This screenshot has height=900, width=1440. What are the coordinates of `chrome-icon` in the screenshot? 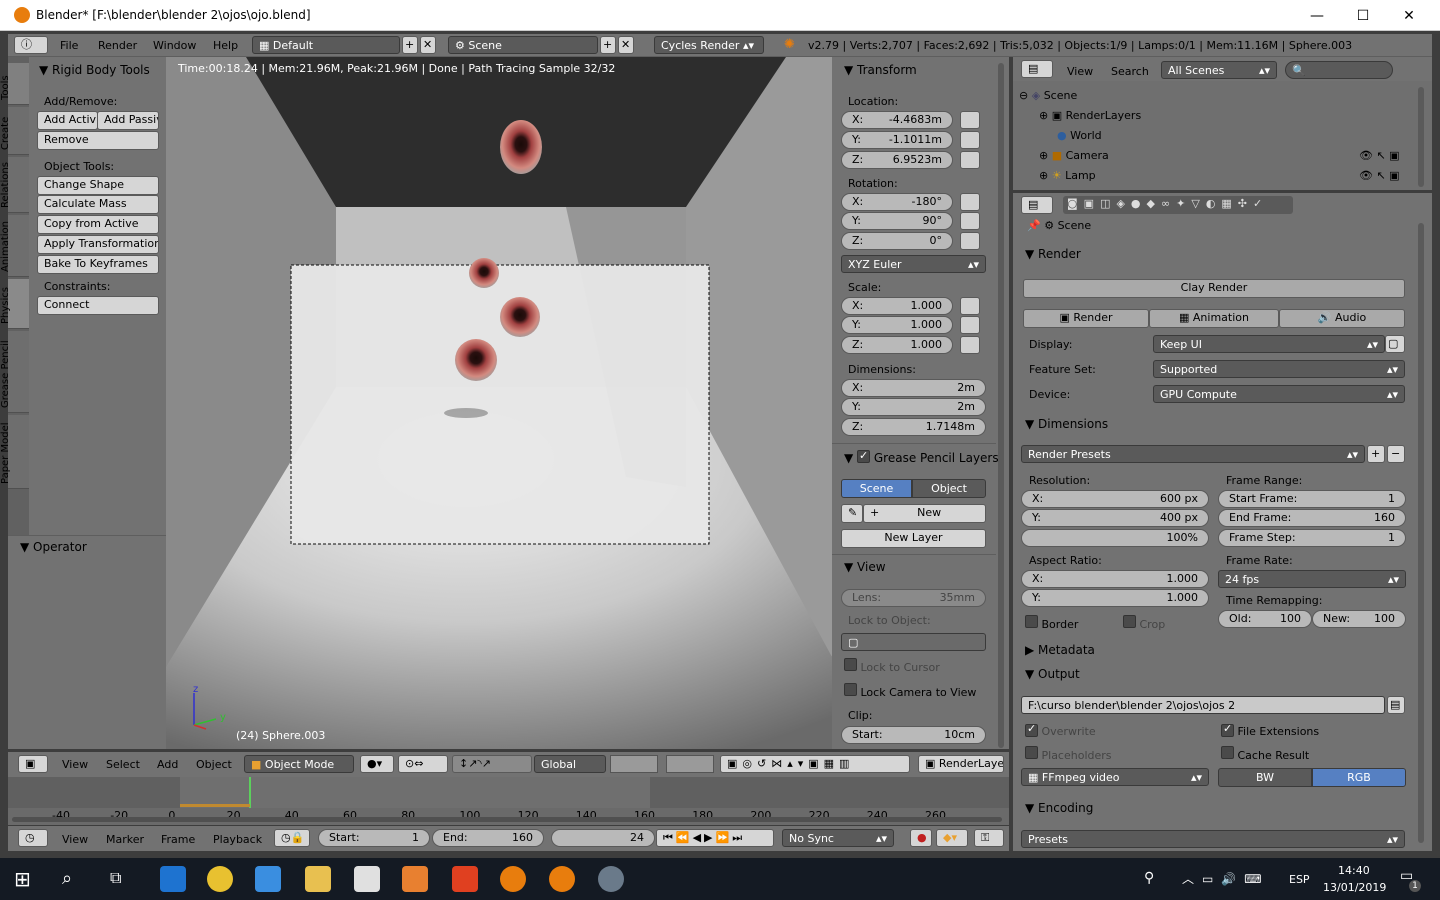 It's located at (220, 879).